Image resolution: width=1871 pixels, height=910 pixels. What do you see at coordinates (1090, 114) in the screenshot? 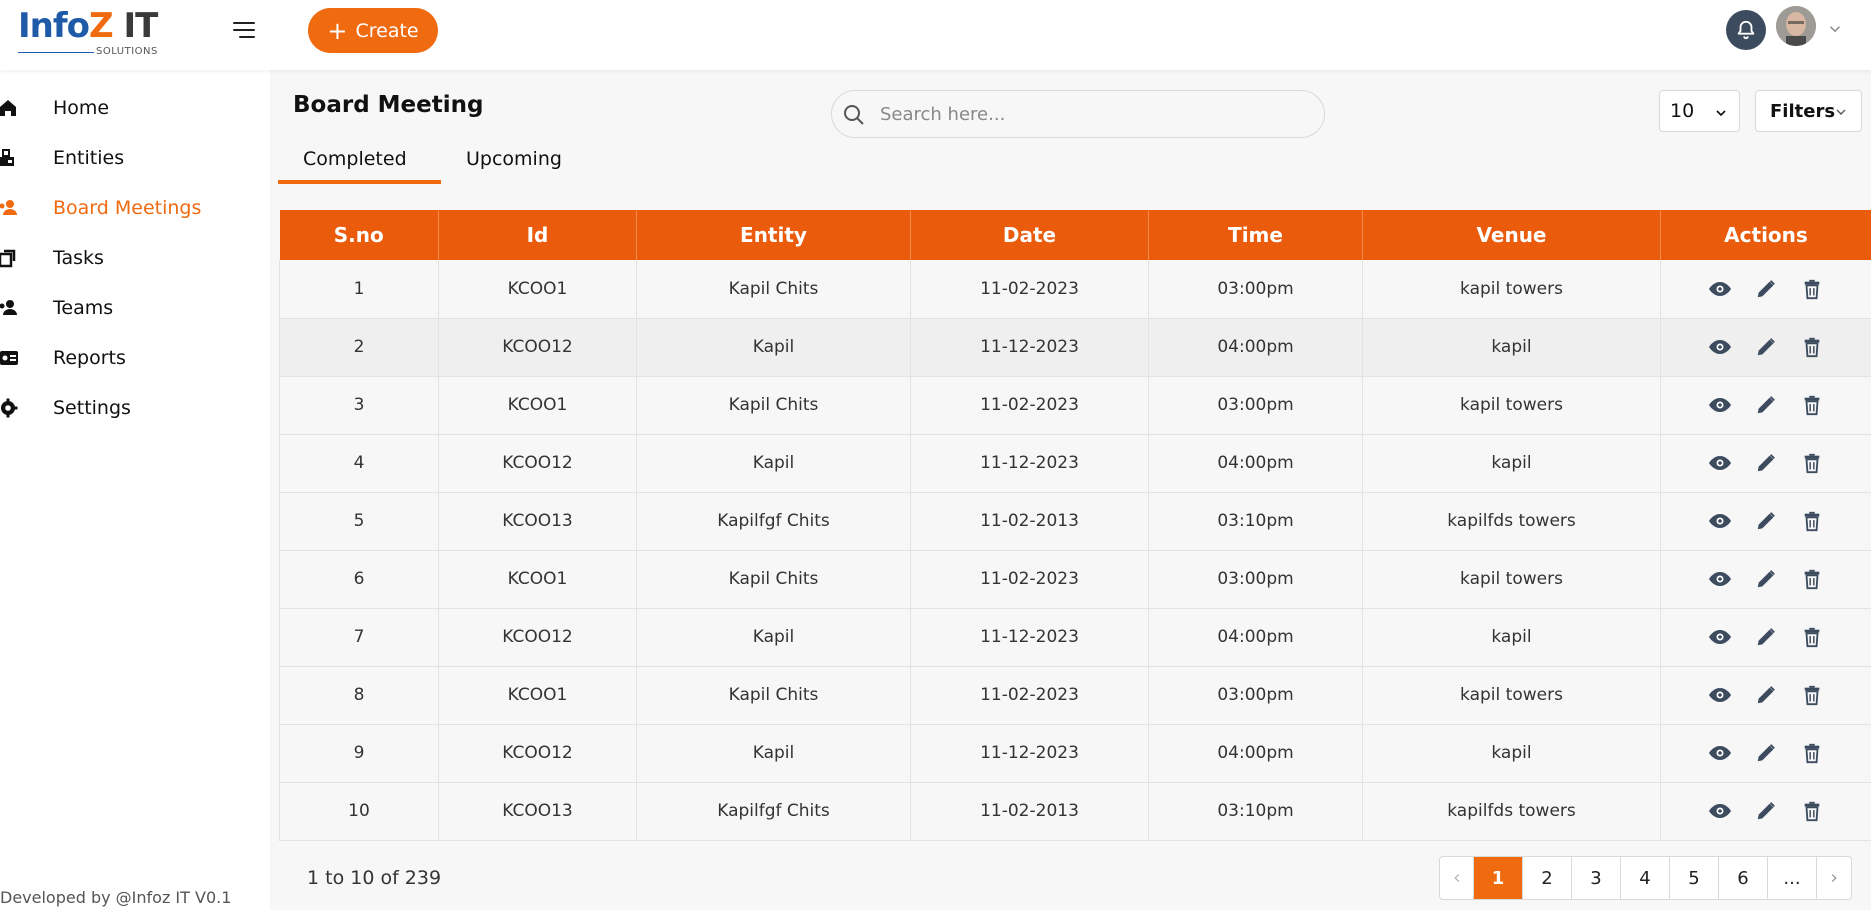
I see `search-input` at bounding box center [1090, 114].